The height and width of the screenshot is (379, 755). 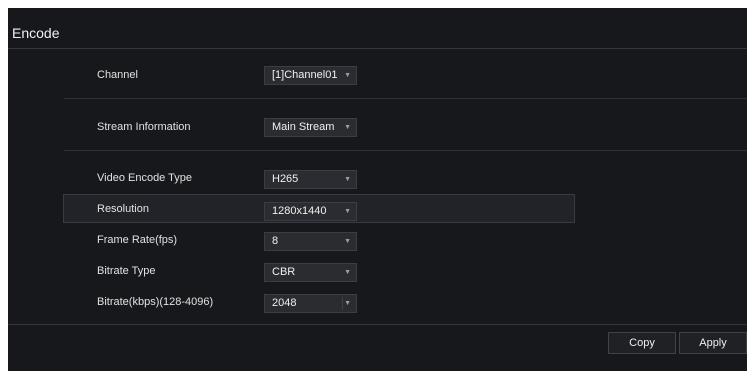 I want to click on channel-select: [1]Channel01 ▼, so click(x=310, y=75).